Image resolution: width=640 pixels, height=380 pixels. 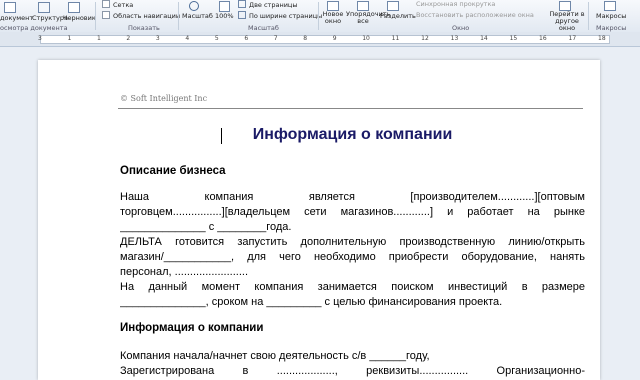 What do you see at coordinates (334, 38) in the screenshot?
I see `ruler-number: 9` at bounding box center [334, 38].